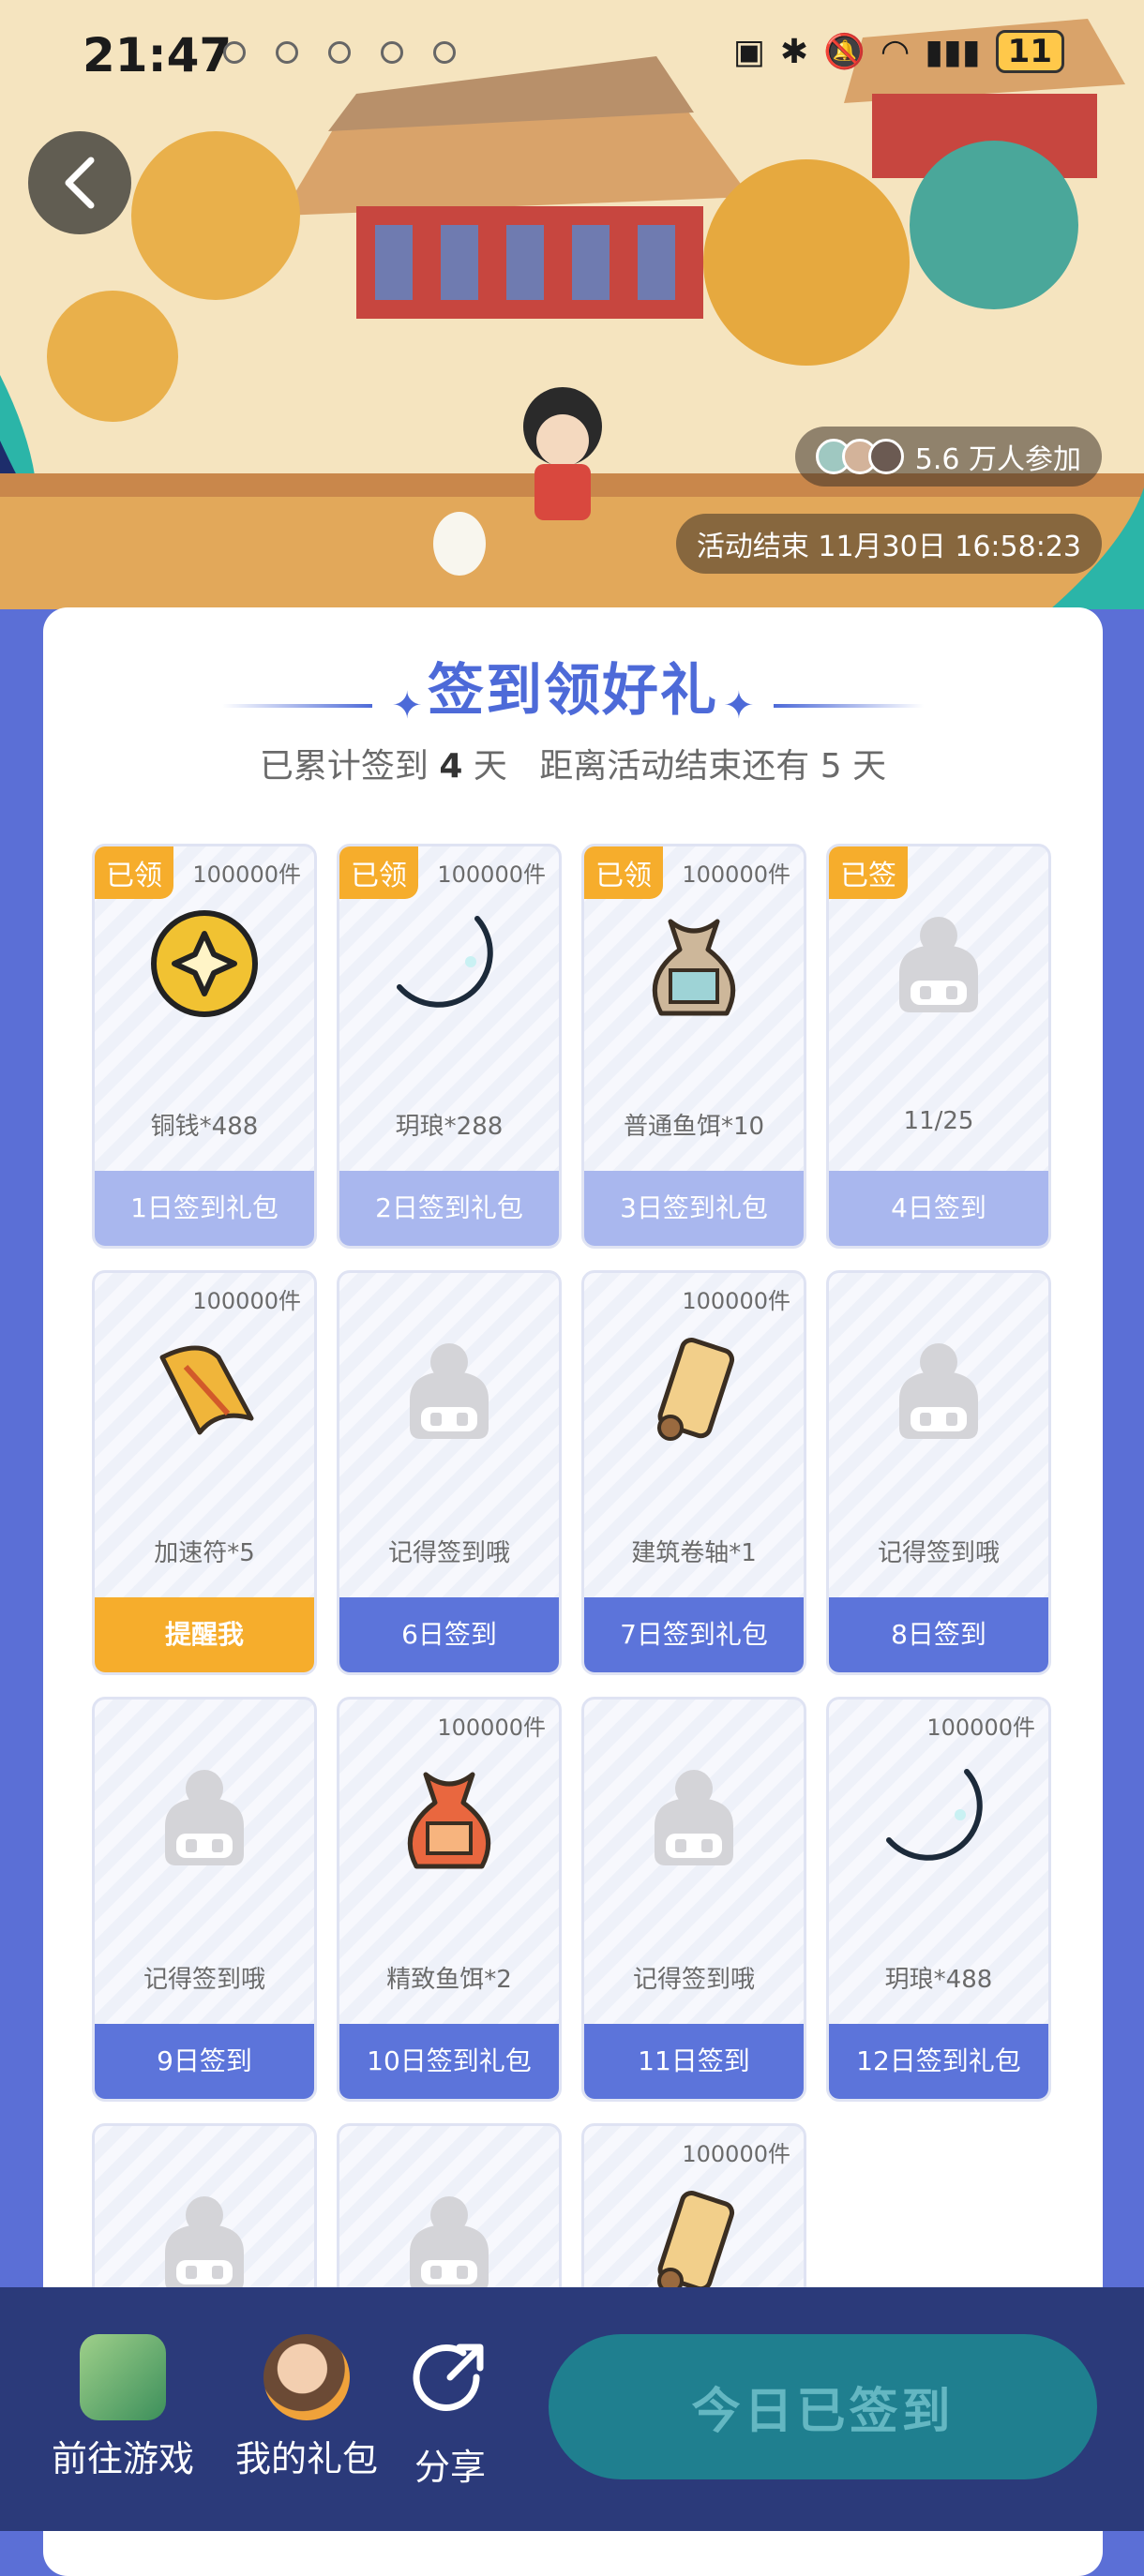 This screenshot has height=2576, width=1144. Describe the element at coordinates (831, 767) in the screenshot. I see `remaining-days-count: 5` at that location.